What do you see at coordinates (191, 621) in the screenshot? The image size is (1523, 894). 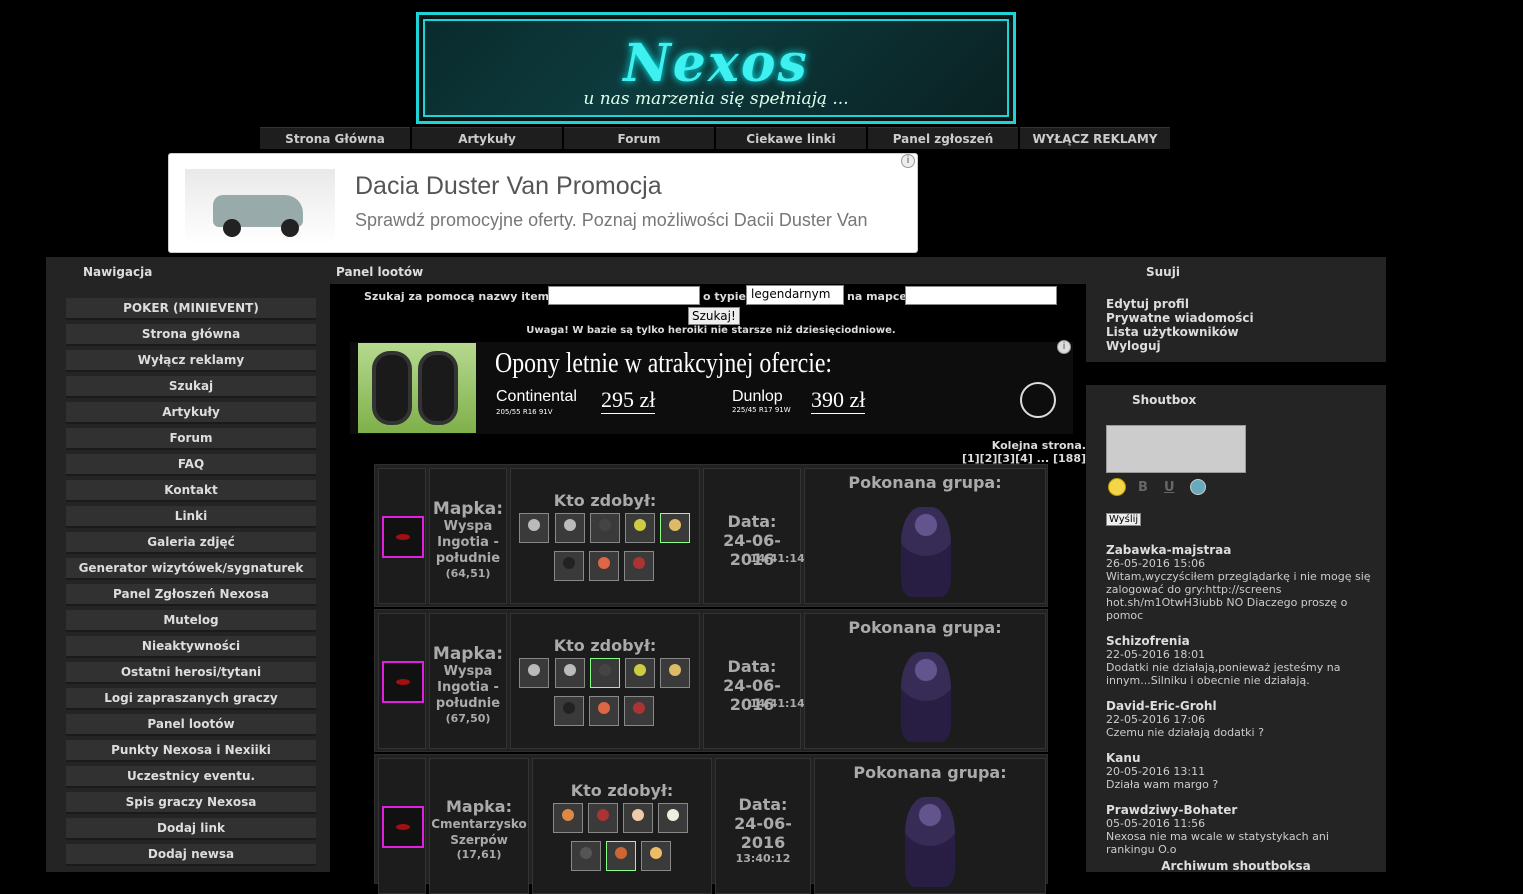 I see `nav-item-mutelog: Mutelog` at bounding box center [191, 621].